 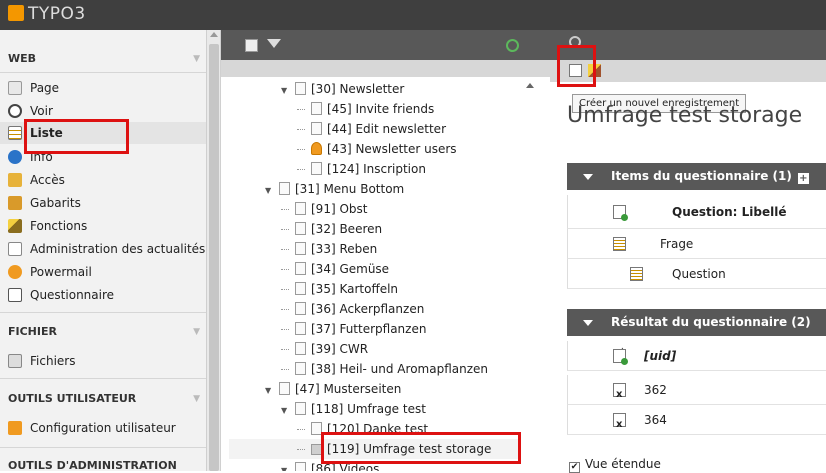 I want to click on tree-node-label: [31] Menu Bottom, so click(x=349, y=189).